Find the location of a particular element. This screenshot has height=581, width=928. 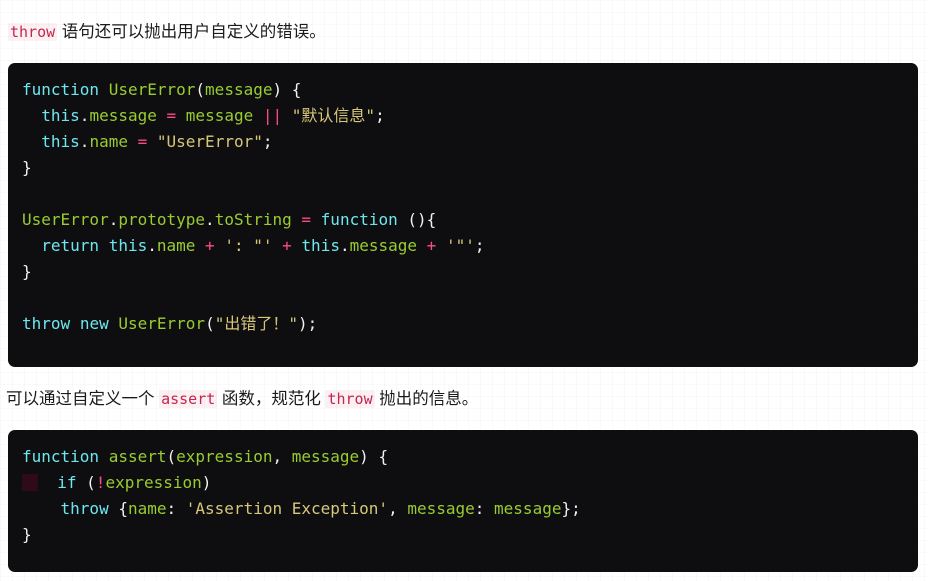

code-token-fn: toString is located at coordinates (253, 219).